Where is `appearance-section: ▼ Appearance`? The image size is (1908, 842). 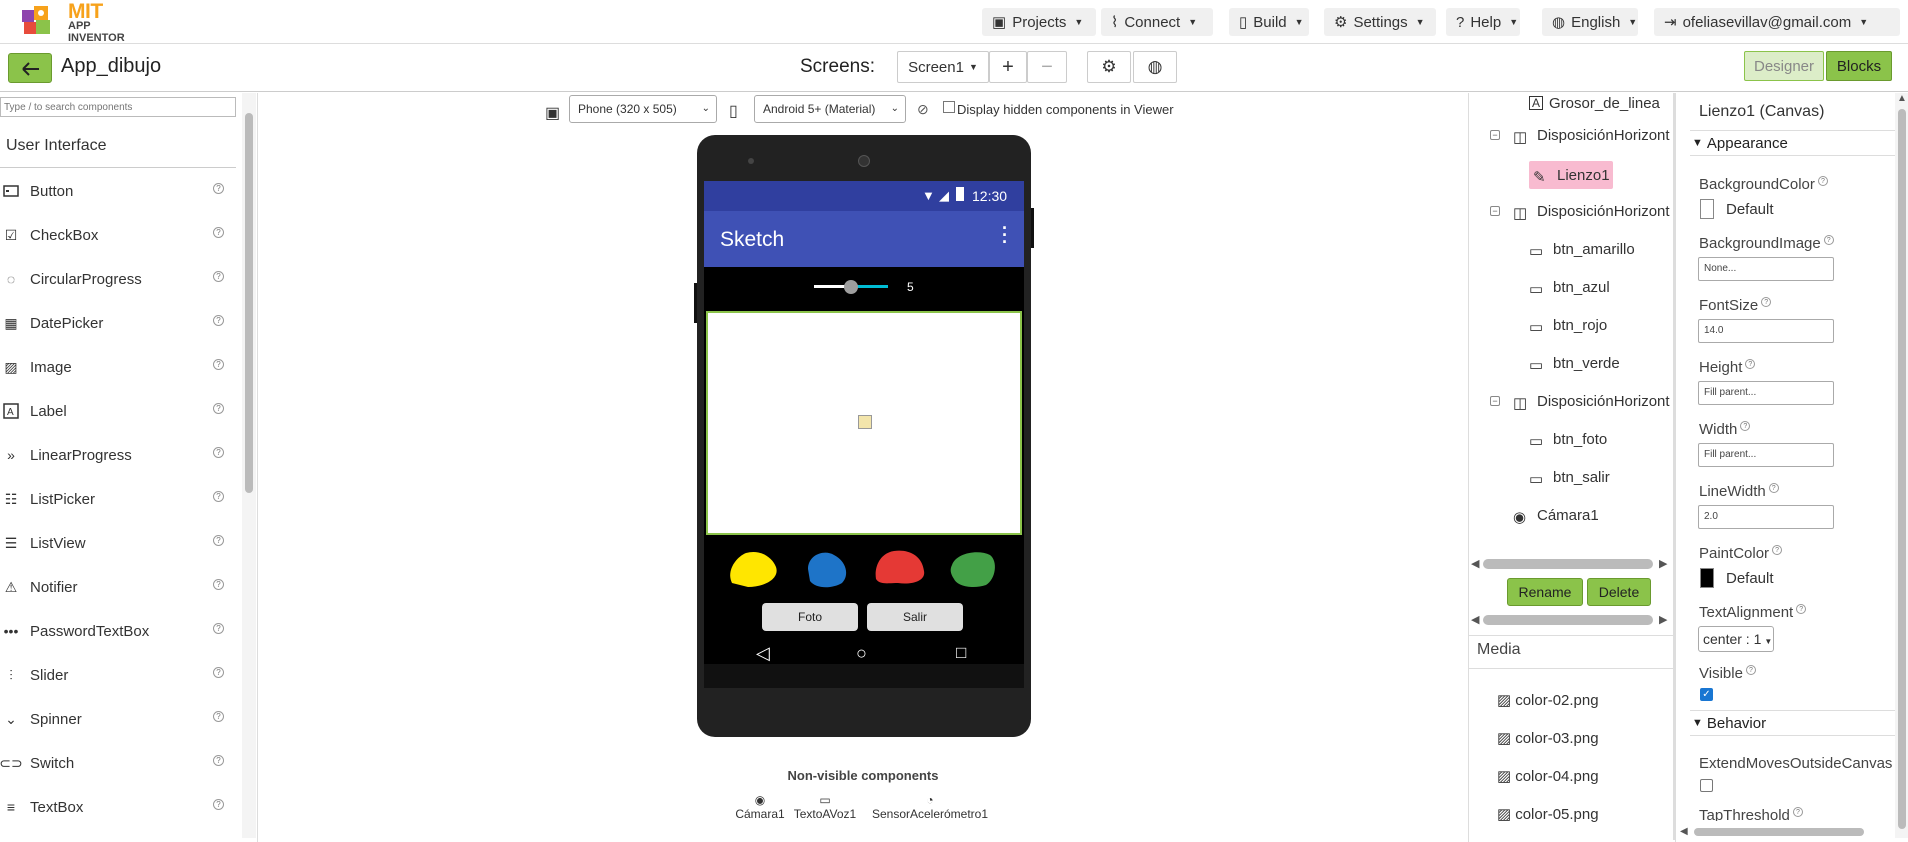
appearance-section: ▼ Appearance is located at coordinates (1799, 143).